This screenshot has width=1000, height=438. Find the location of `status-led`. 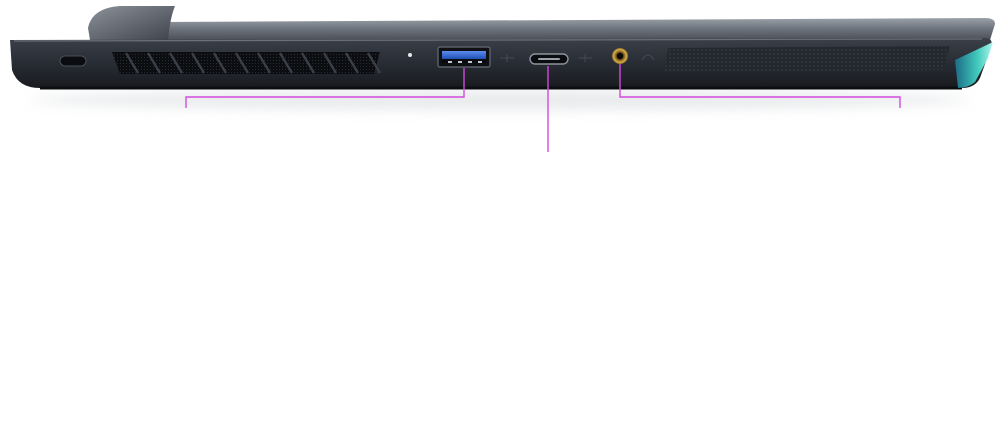

status-led is located at coordinates (410, 55).